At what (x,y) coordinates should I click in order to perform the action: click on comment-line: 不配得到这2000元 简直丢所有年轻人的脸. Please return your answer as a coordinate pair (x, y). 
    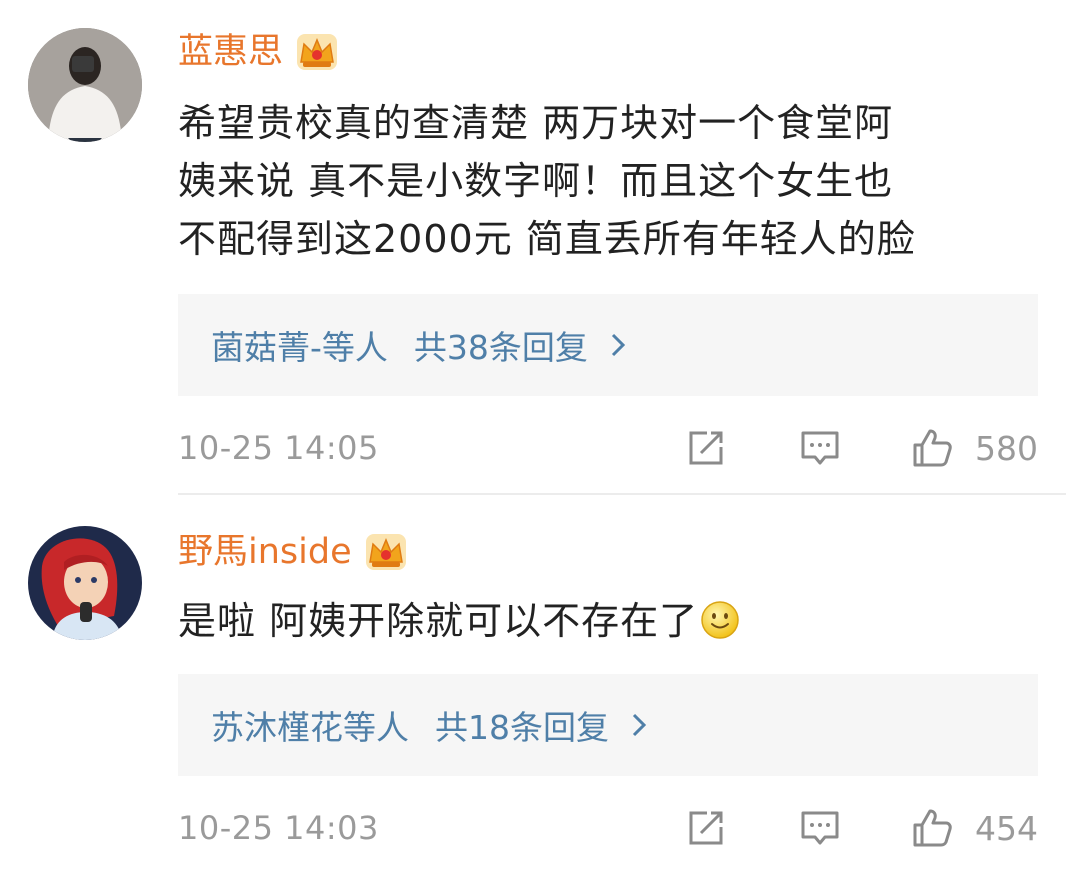
    Looking at the image, I should click on (547, 239).